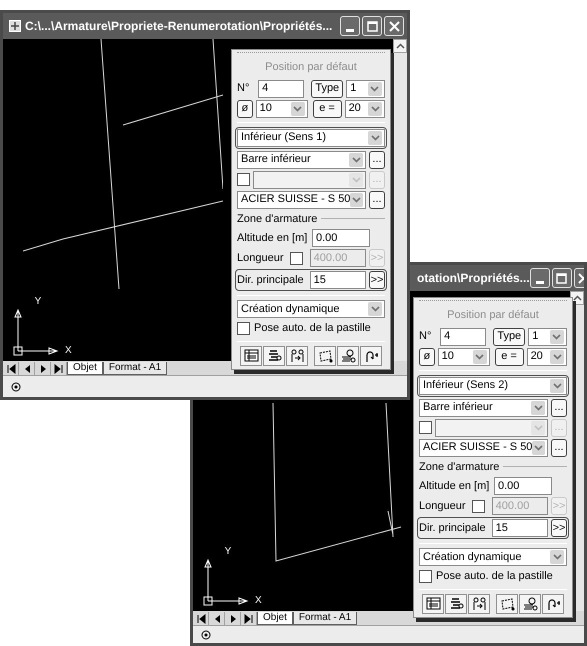 This screenshot has height=646, width=587. What do you see at coordinates (311, 137) in the screenshot?
I see `dropdown: Inférieur (Sens 1)` at bounding box center [311, 137].